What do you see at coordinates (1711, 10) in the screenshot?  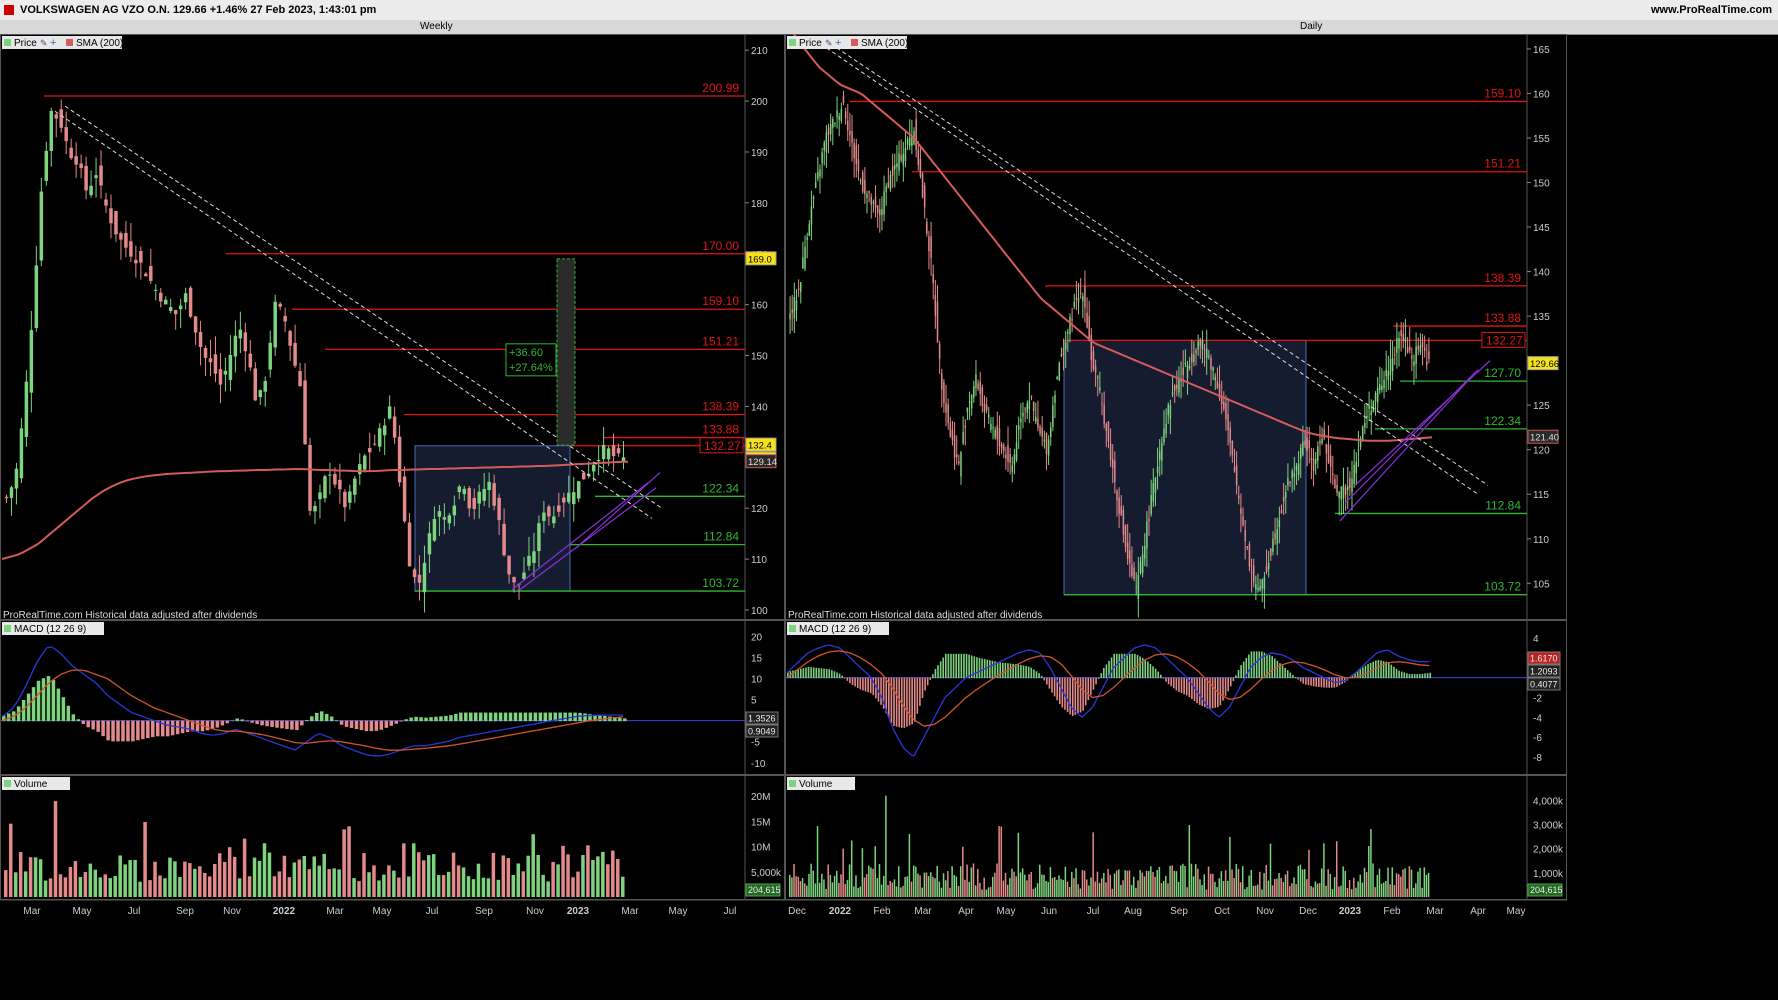 I see `site-link: www.ProRealTime.com` at bounding box center [1711, 10].